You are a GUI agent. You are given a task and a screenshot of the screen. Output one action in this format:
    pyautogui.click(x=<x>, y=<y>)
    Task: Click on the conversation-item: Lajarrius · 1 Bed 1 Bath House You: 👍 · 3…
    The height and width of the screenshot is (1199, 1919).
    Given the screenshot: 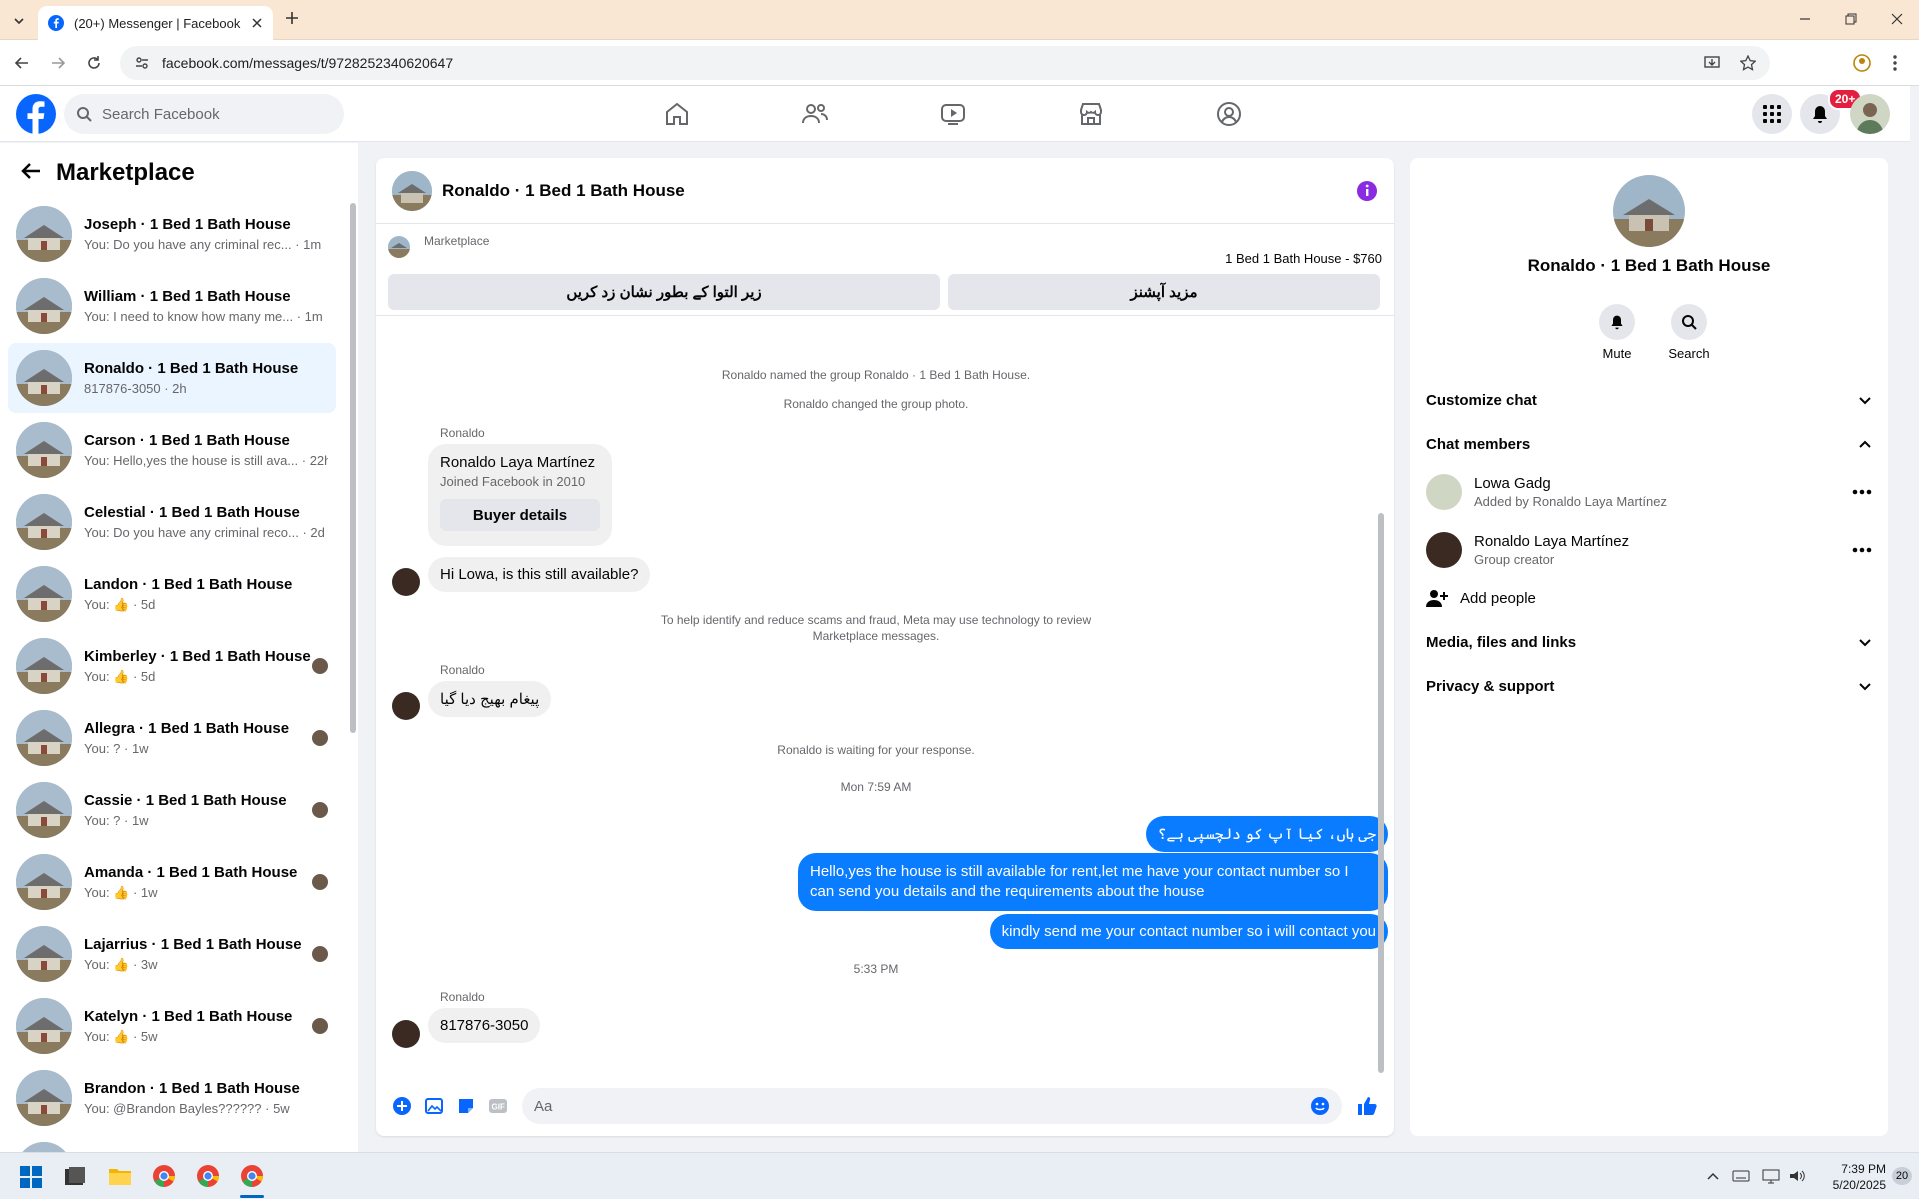 What is the action you would take?
    pyautogui.click(x=172, y=954)
    